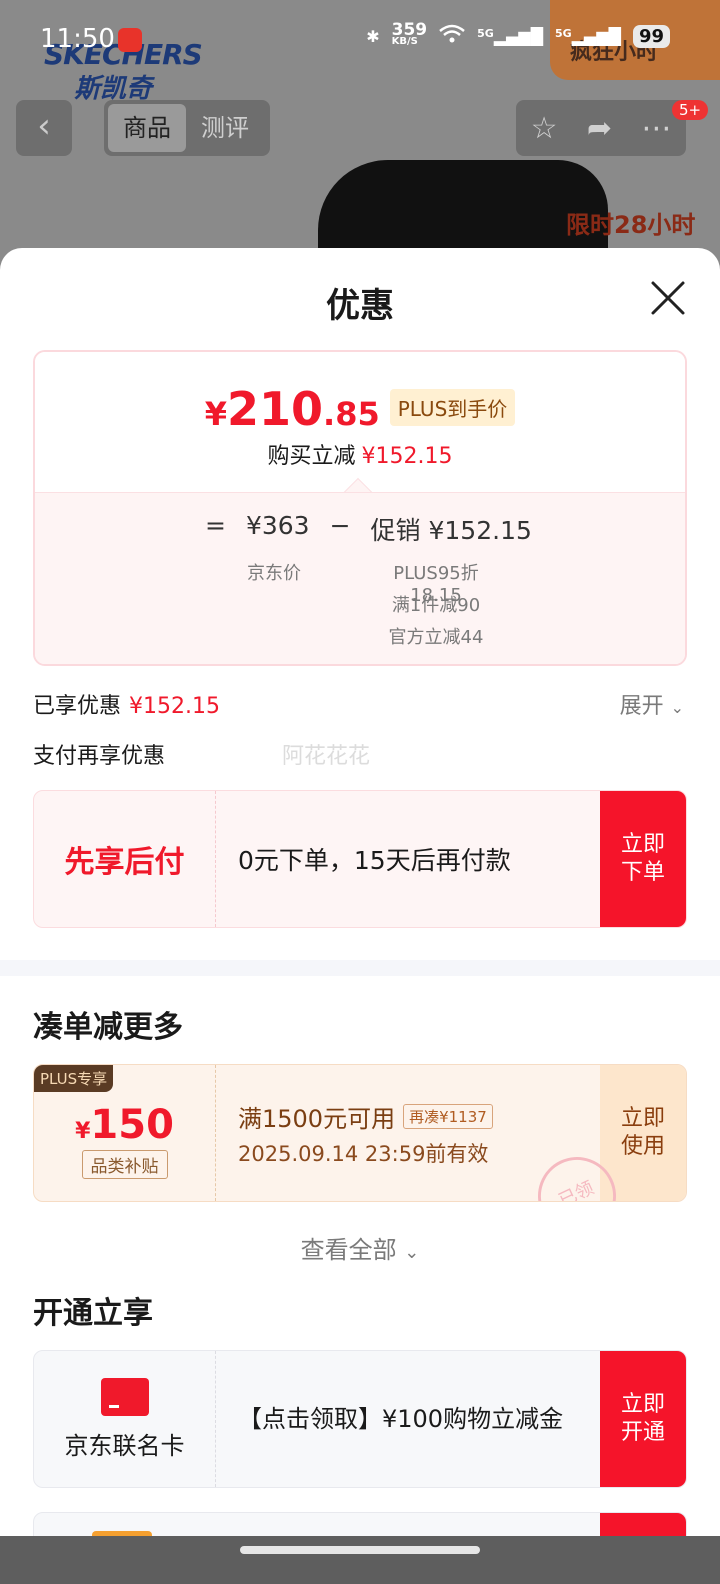 This screenshot has height=1584, width=720. Describe the element at coordinates (690, 110) in the screenshot. I see `message-badge: 5+` at that location.